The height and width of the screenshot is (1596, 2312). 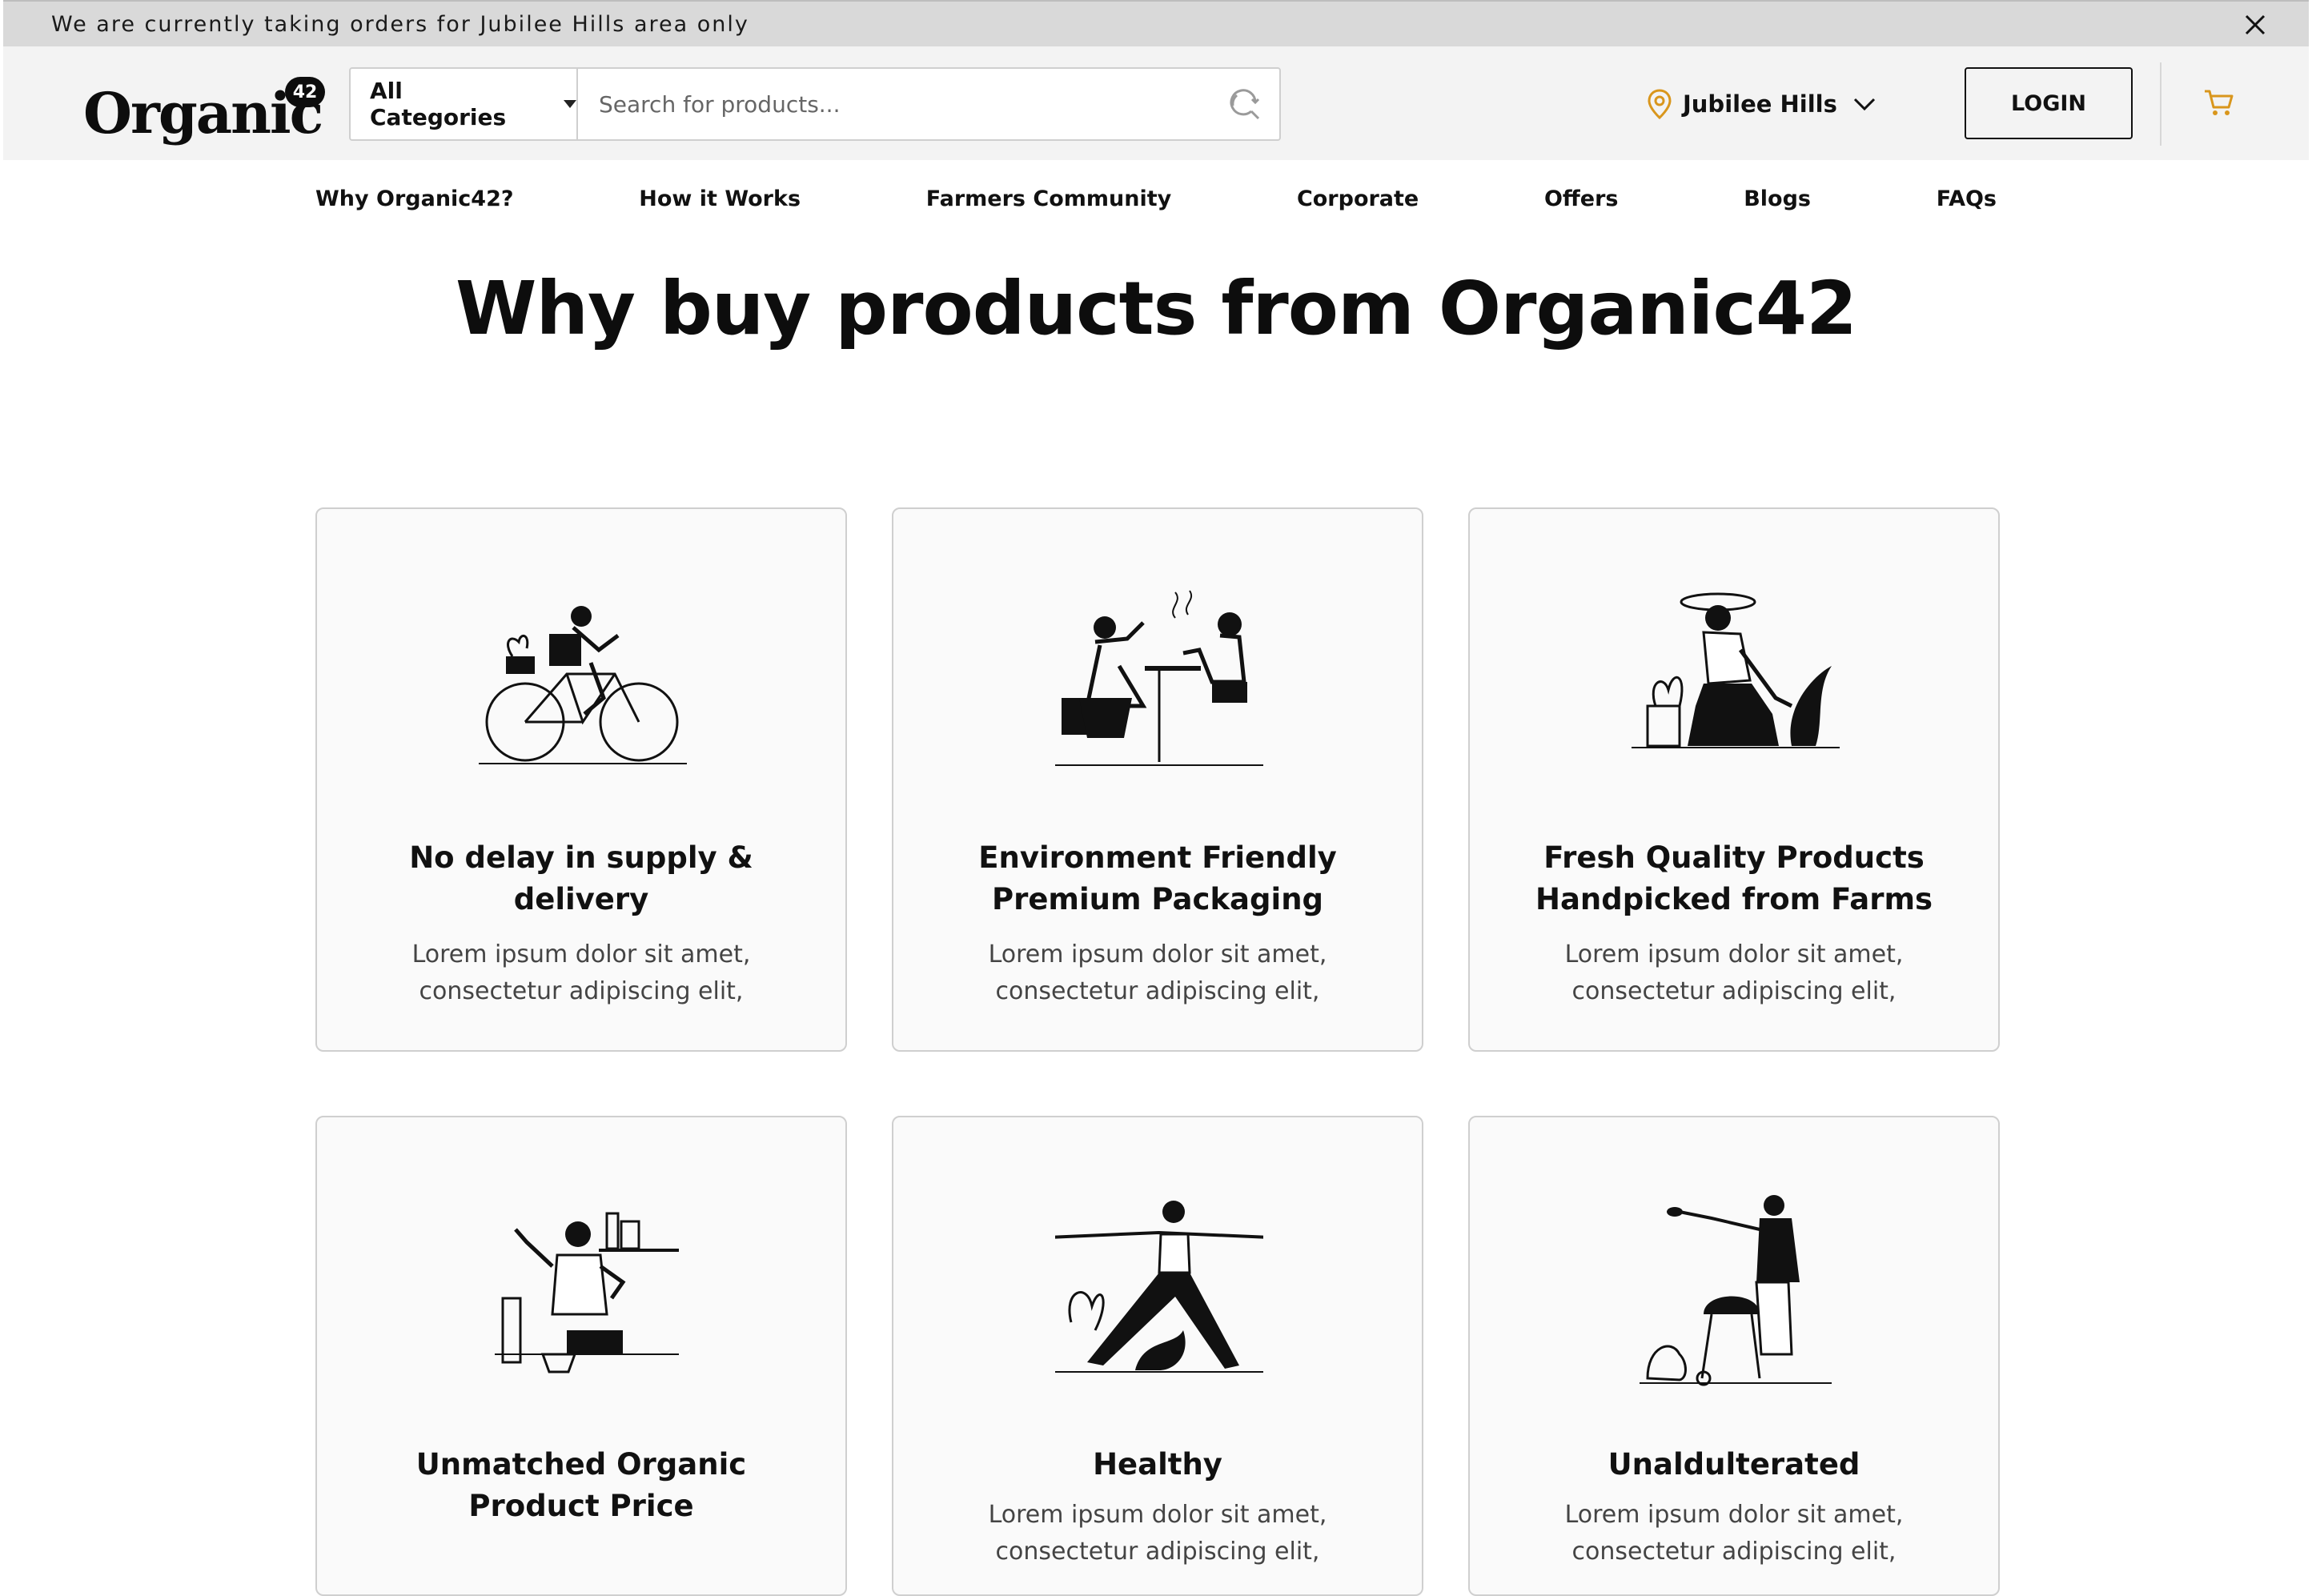 I want to click on cooking-illustration, so click(x=587, y=1292).